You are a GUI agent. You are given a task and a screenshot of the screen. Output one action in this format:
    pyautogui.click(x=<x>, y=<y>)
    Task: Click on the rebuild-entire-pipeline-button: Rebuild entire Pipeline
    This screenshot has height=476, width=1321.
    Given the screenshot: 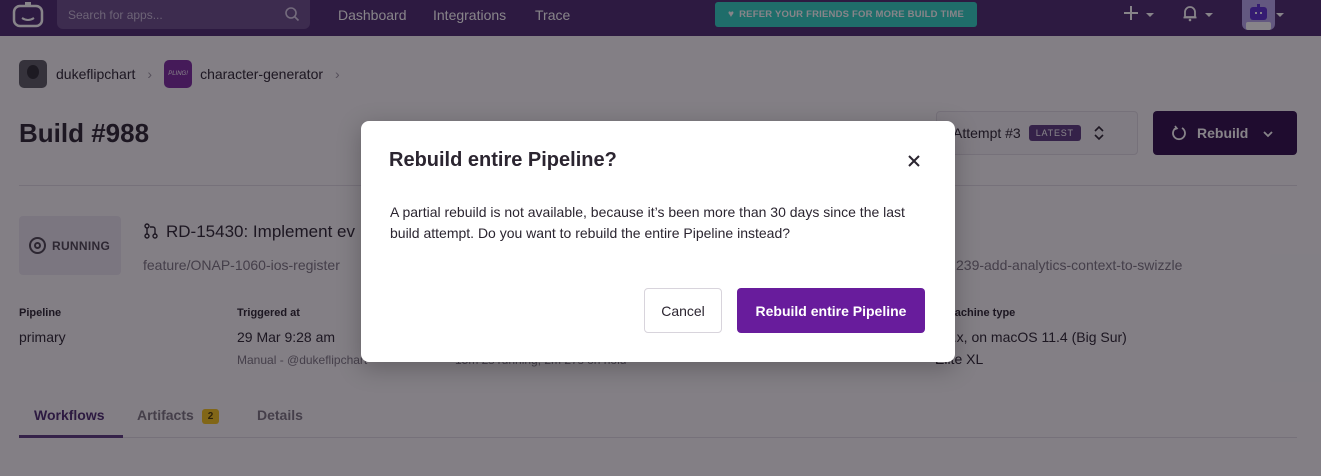 What is the action you would take?
    pyautogui.click(x=831, y=310)
    